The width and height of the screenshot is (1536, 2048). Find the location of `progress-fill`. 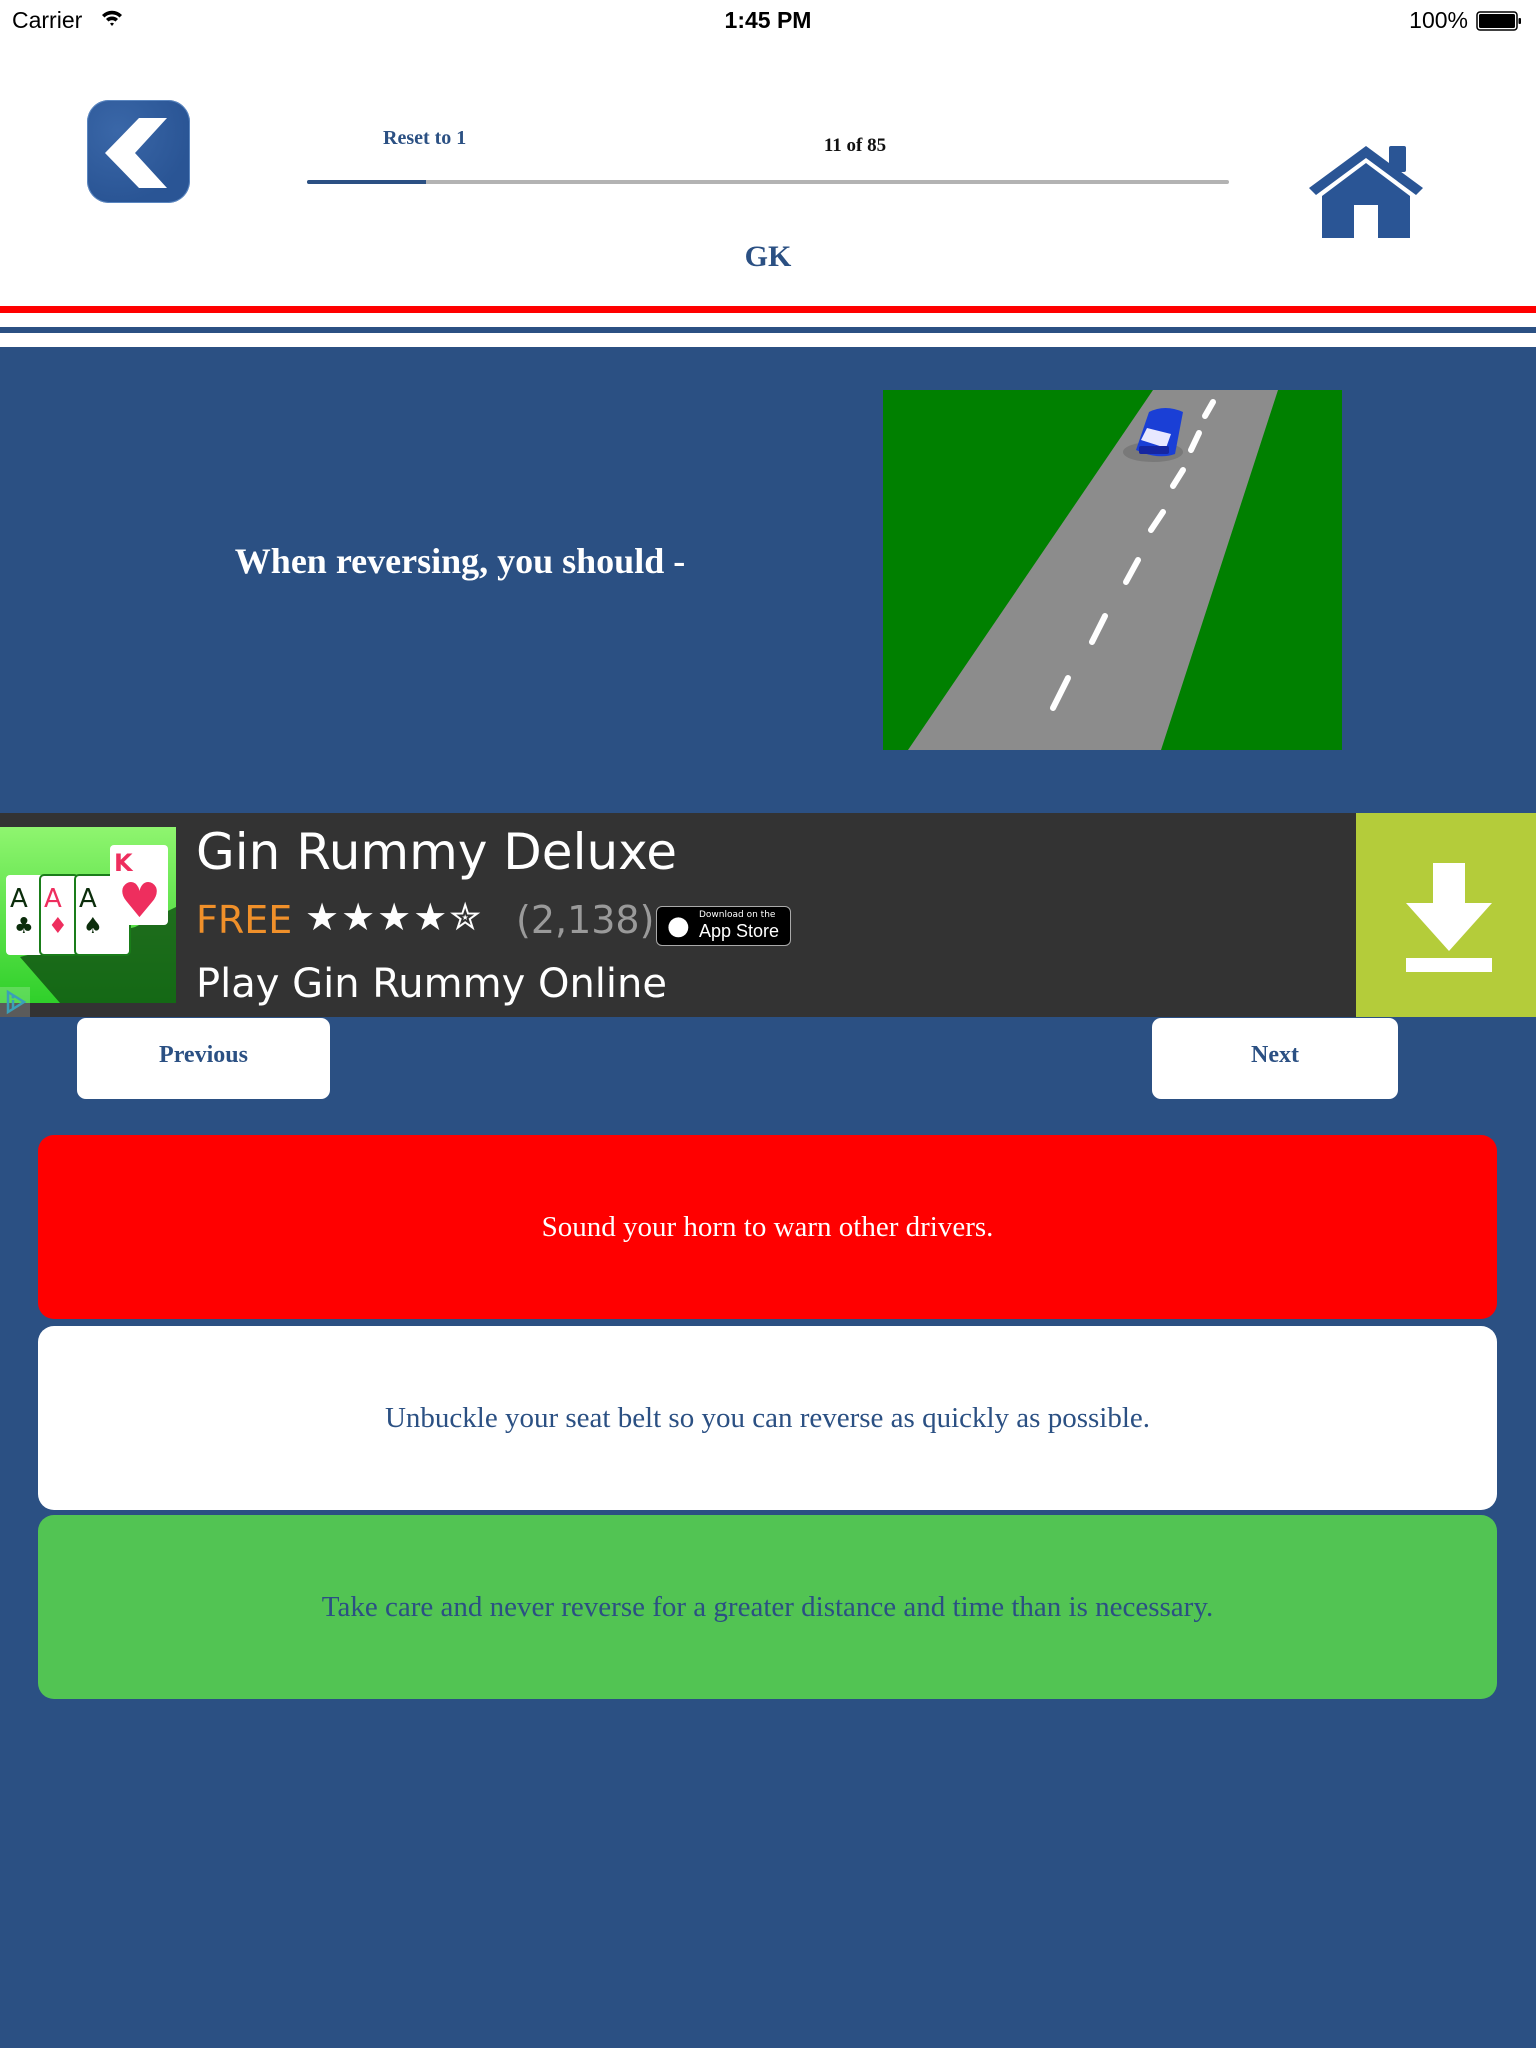

progress-fill is located at coordinates (367, 182).